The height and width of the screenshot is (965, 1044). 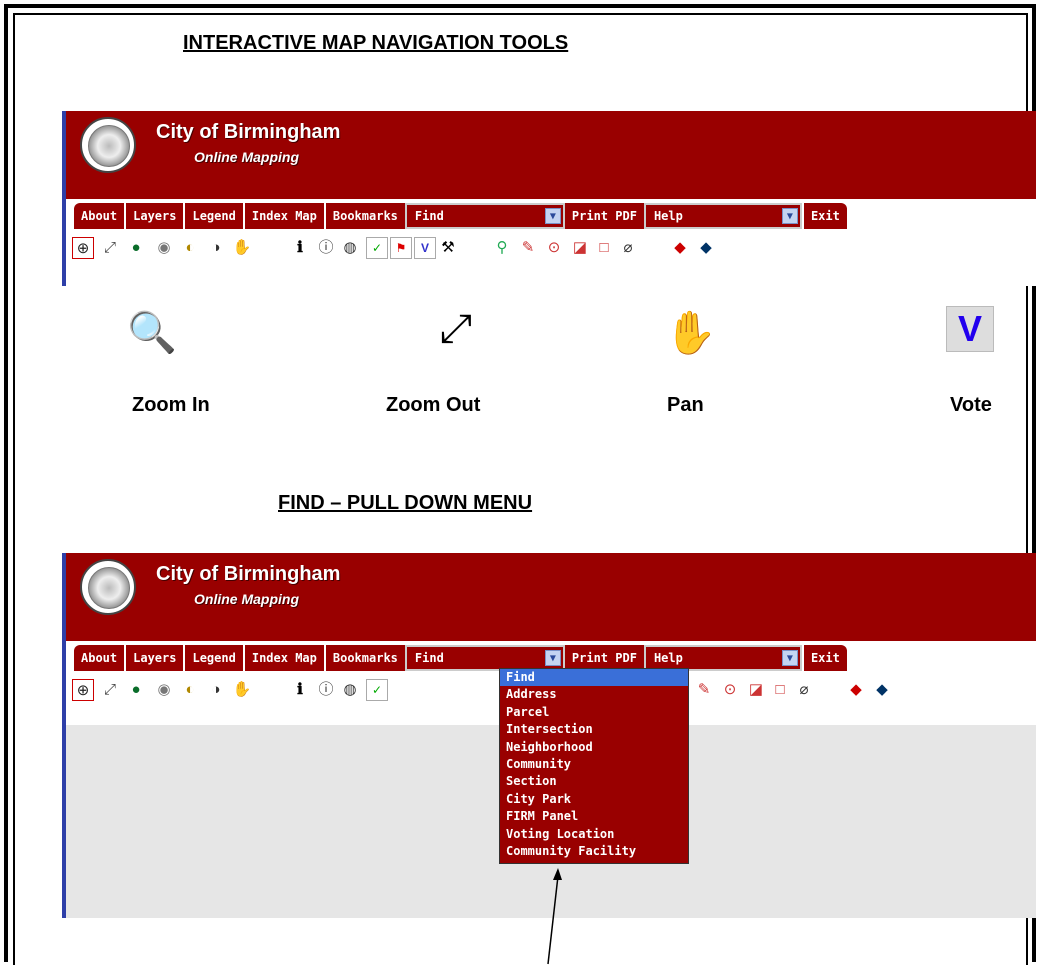 What do you see at coordinates (425, 248) in the screenshot?
I see `vote-icon: V` at bounding box center [425, 248].